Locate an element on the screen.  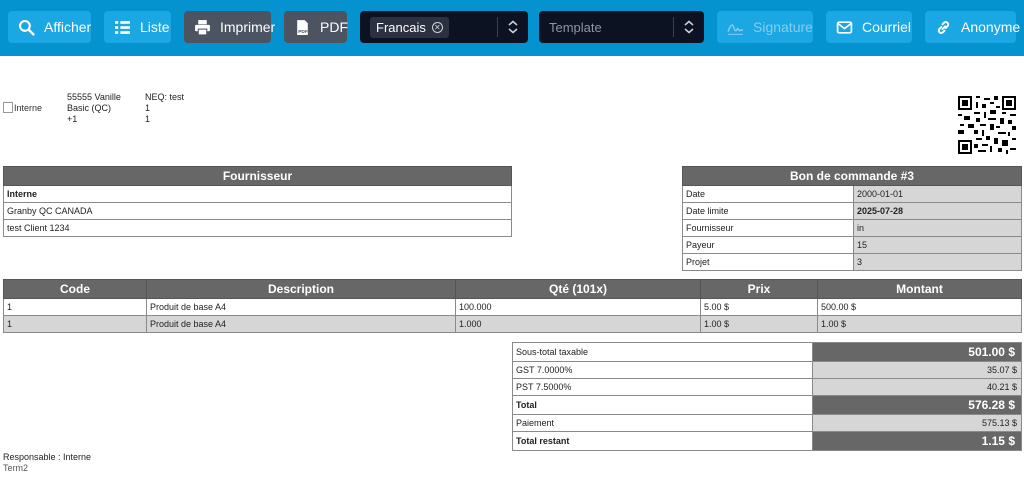
logo-alt-text: Interne is located at coordinates (28, 107).